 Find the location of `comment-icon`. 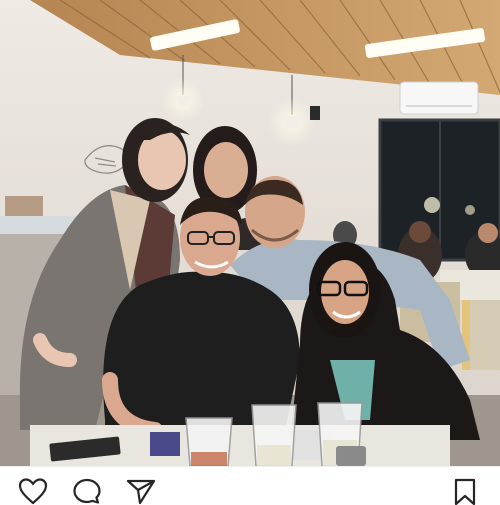

comment-icon is located at coordinates (87, 491).